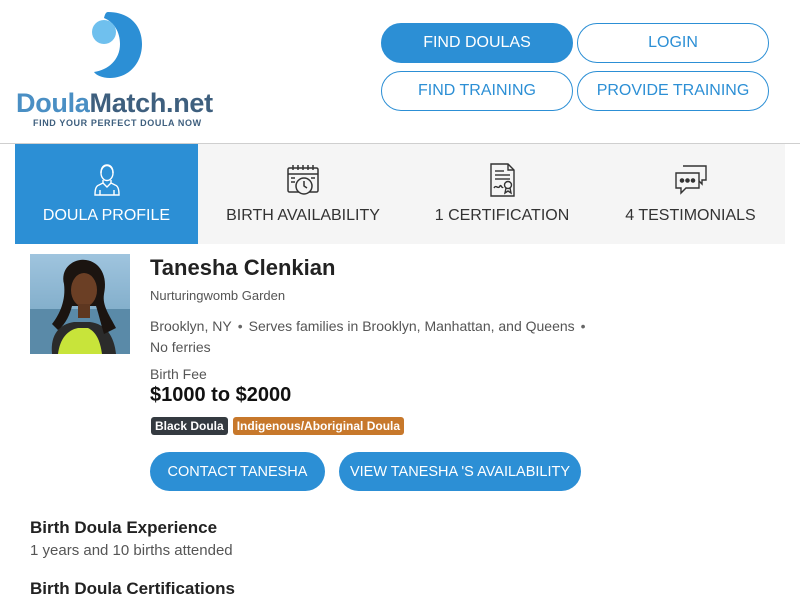 This screenshot has width=800, height=600. What do you see at coordinates (106, 215) in the screenshot?
I see `tab-label: DOULA PROFILE` at bounding box center [106, 215].